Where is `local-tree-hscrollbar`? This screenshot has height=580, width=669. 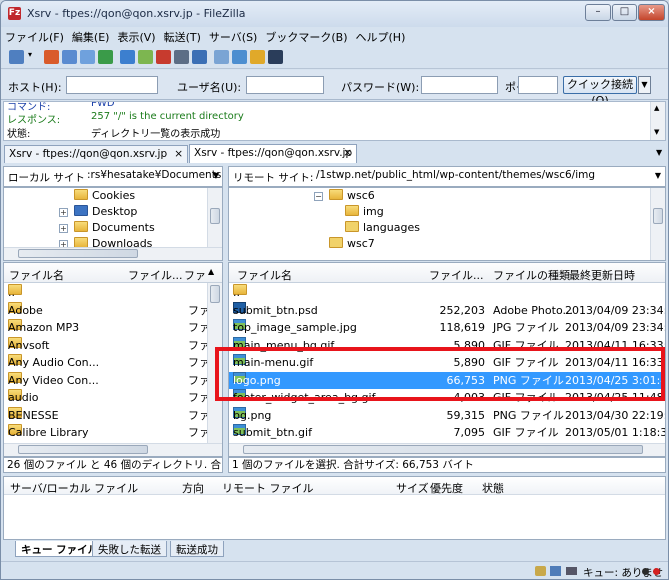 local-tree-hscrollbar is located at coordinates (113, 253).